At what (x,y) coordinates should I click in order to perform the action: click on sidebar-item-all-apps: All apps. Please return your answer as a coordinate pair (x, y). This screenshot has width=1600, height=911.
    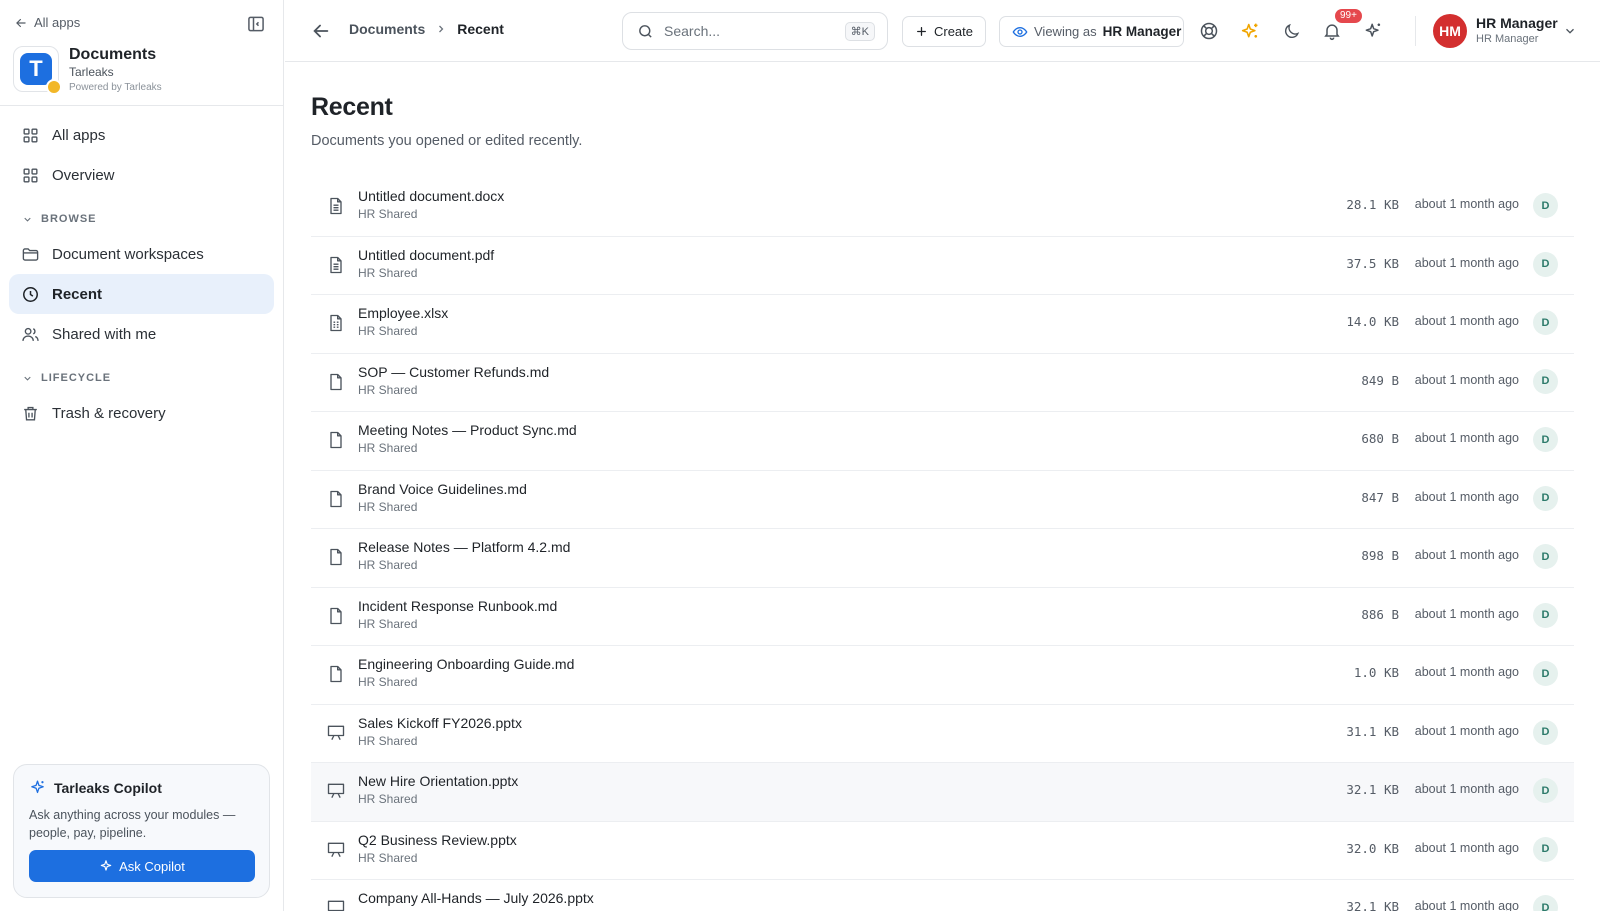
    Looking at the image, I should click on (141, 135).